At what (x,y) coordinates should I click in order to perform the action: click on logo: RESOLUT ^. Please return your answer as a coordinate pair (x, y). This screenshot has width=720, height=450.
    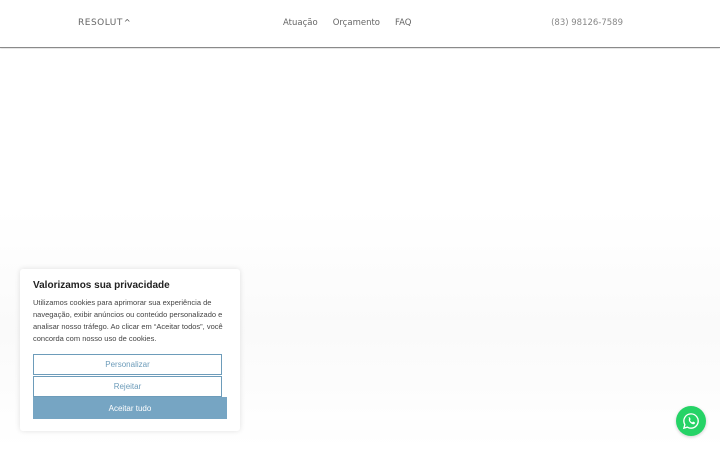
    Looking at the image, I should click on (105, 23).